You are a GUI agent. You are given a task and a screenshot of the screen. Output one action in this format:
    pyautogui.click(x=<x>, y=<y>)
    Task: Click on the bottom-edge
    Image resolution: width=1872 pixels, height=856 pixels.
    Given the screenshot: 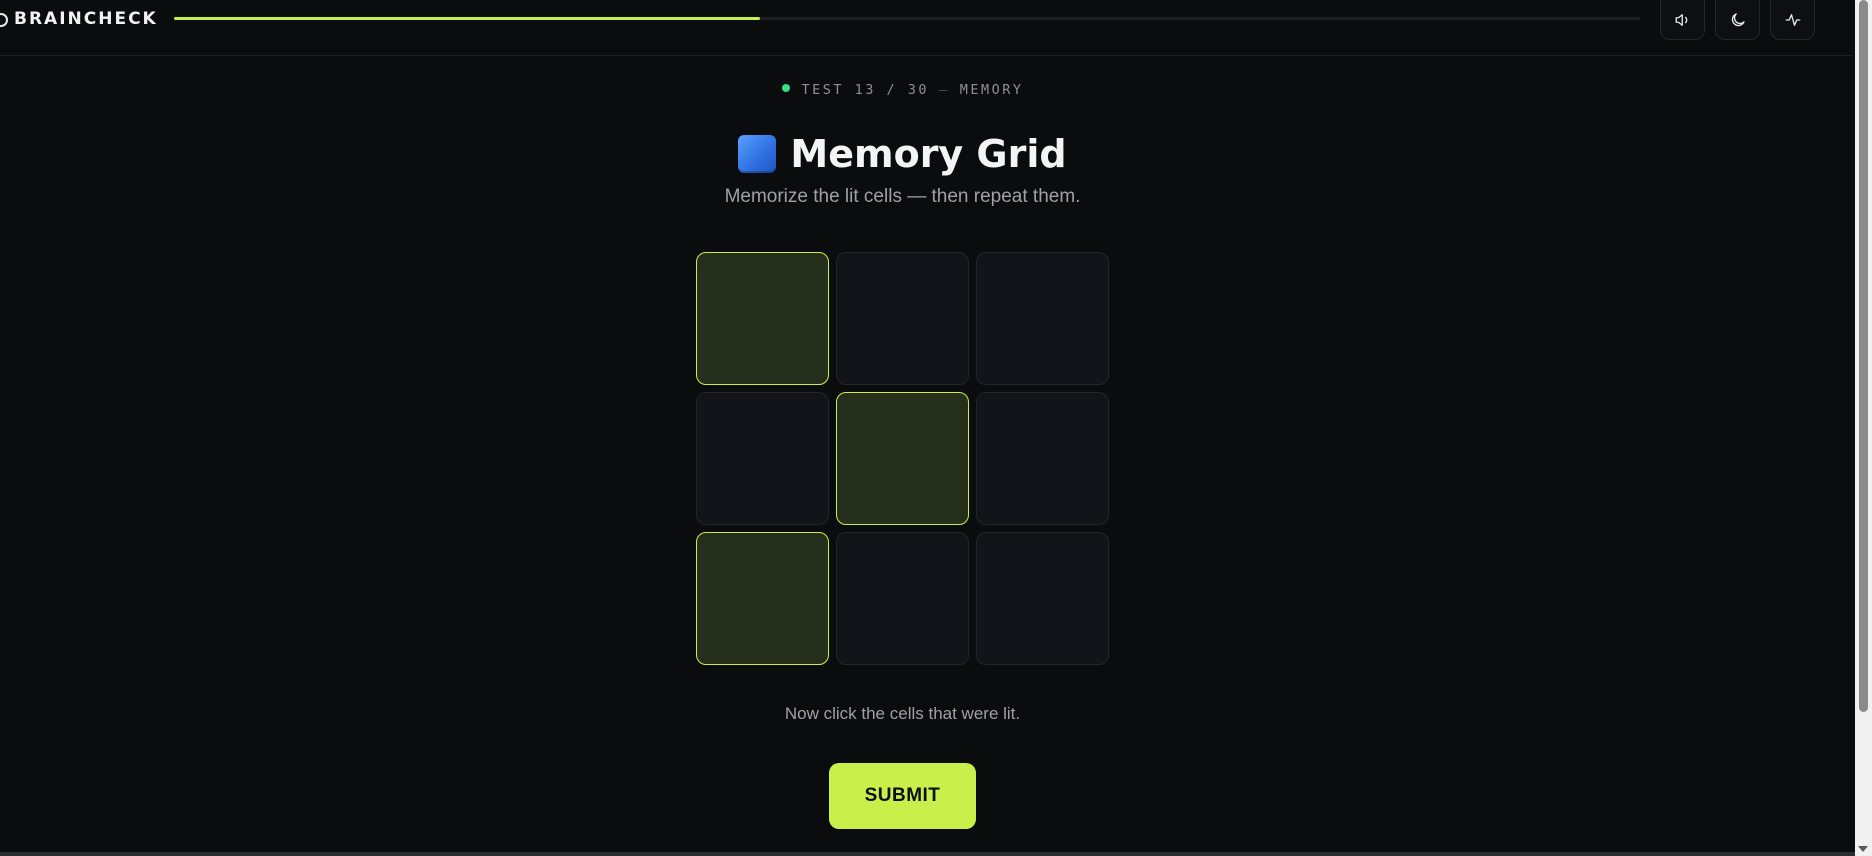 What is the action you would take?
    pyautogui.click(x=927, y=854)
    